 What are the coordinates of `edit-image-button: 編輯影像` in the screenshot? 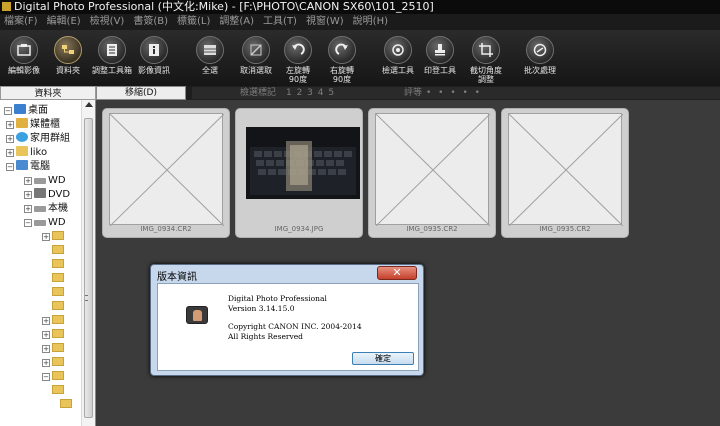 It's located at (24, 55).